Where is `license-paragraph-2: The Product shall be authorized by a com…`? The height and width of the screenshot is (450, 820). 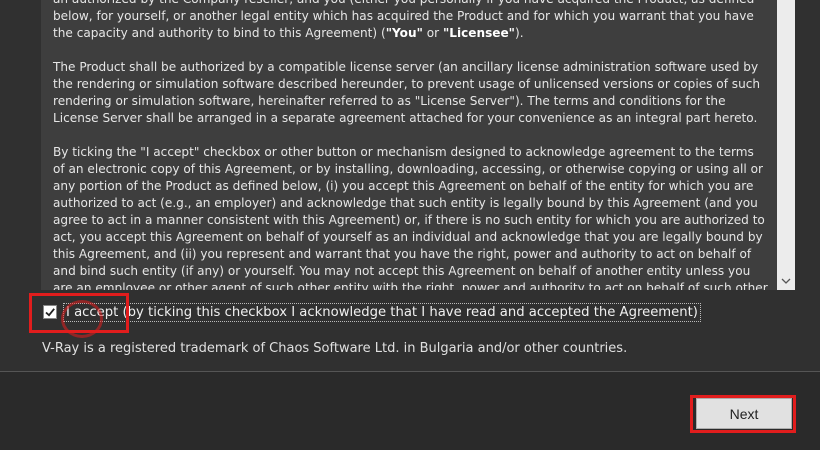 license-paragraph-2: The Product shall be authorized by a com… is located at coordinates (407, 92).